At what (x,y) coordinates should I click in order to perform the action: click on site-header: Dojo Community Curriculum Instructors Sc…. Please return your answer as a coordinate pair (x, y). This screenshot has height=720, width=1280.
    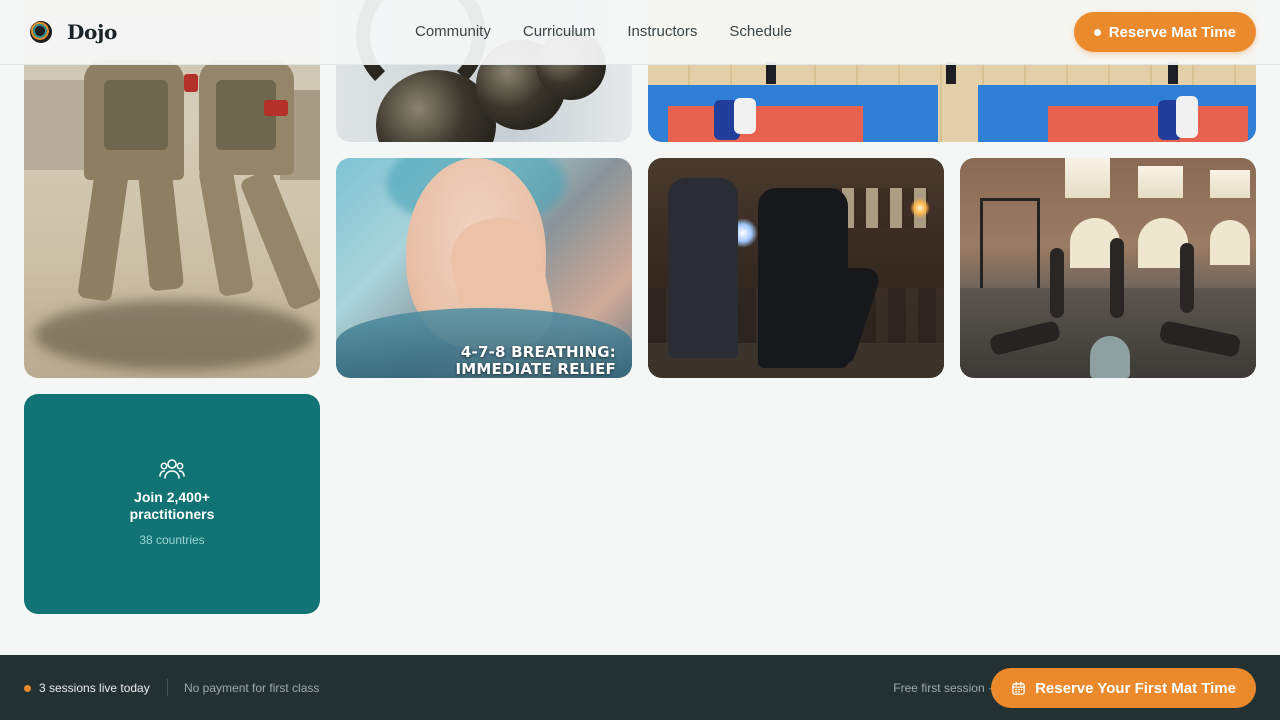
    Looking at the image, I should click on (640, 32).